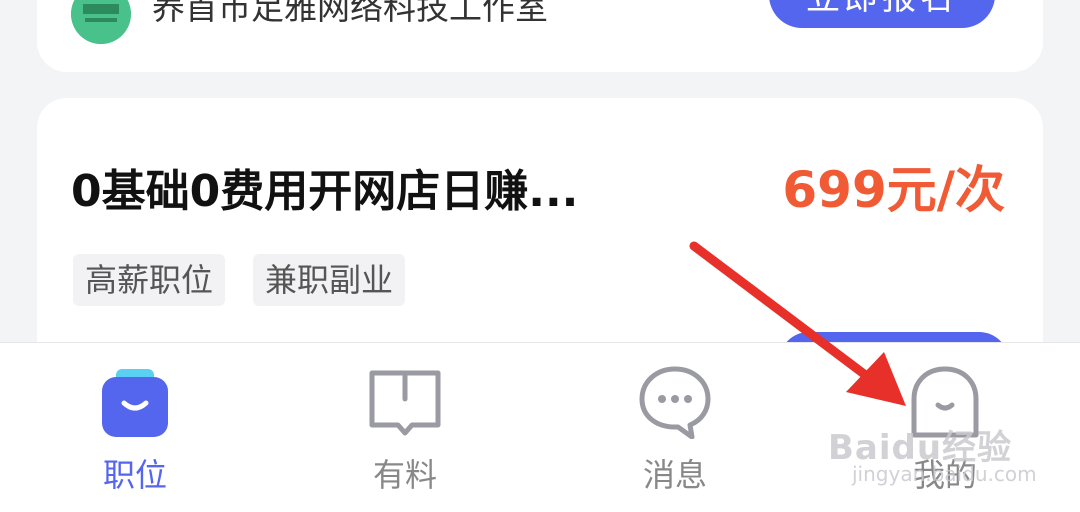 The image size is (1080, 512). What do you see at coordinates (329, 280) in the screenshot?
I see `job-tag: 兼职副业` at bounding box center [329, 280].